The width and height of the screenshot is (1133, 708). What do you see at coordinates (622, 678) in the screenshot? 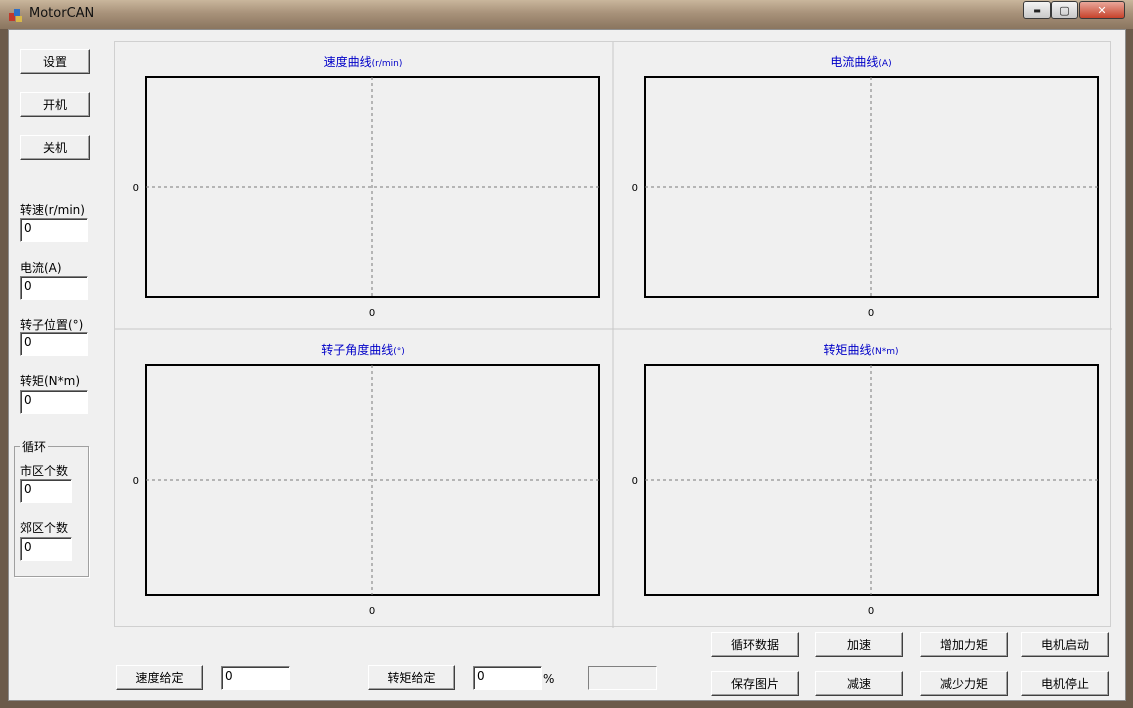
I see `status-display` at bounding box center [622, 678].